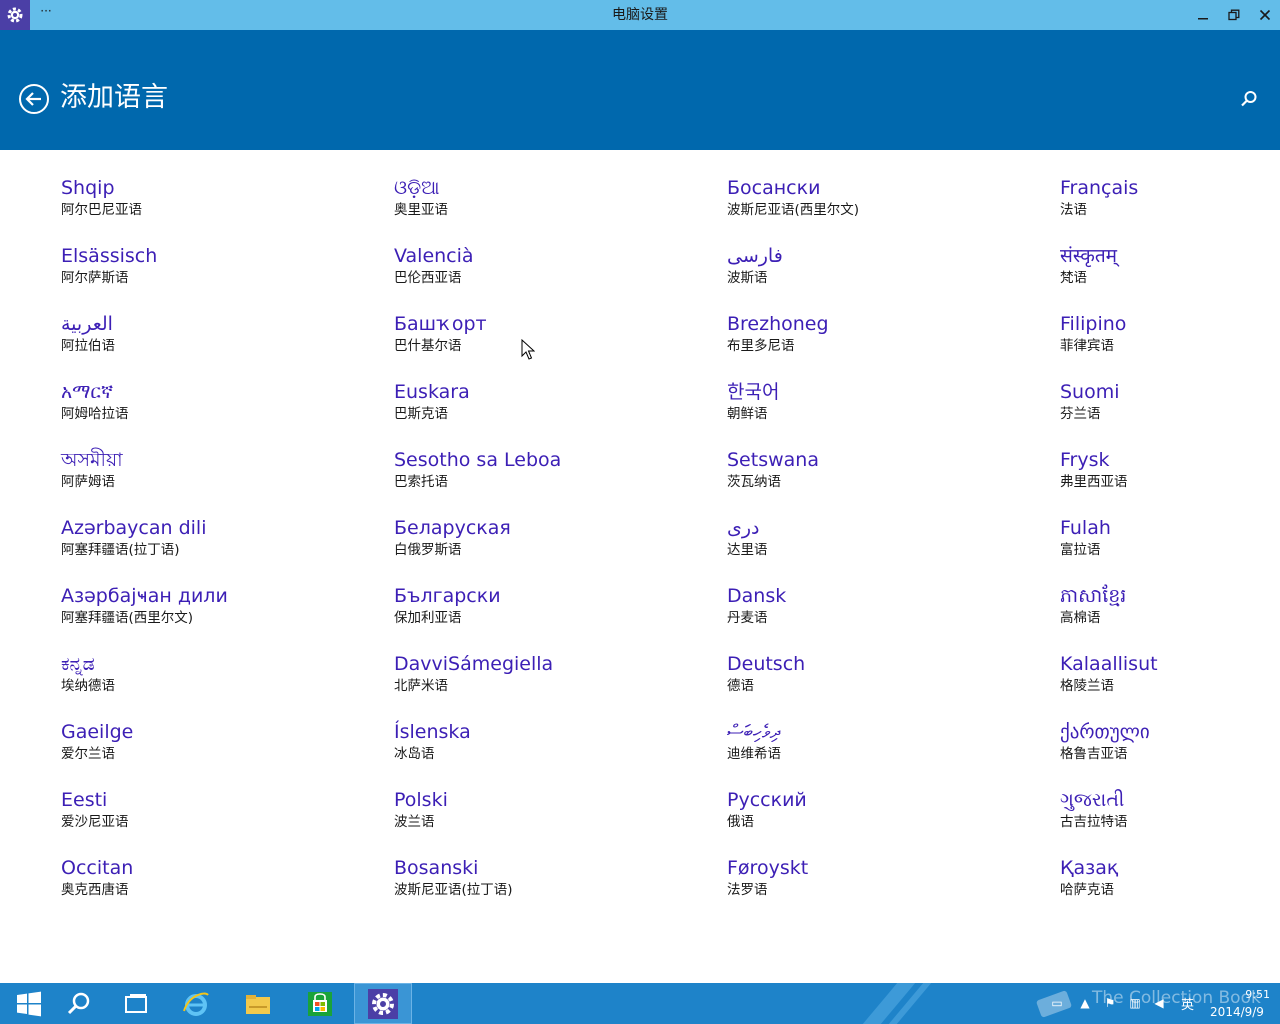 Image resolution: width=1280 pixels, height=1024 pixels. Describe the element at coordinates (554, 550) in the screenshot. I see `language-item: Беларуская 白俄罗斯语` at that location.